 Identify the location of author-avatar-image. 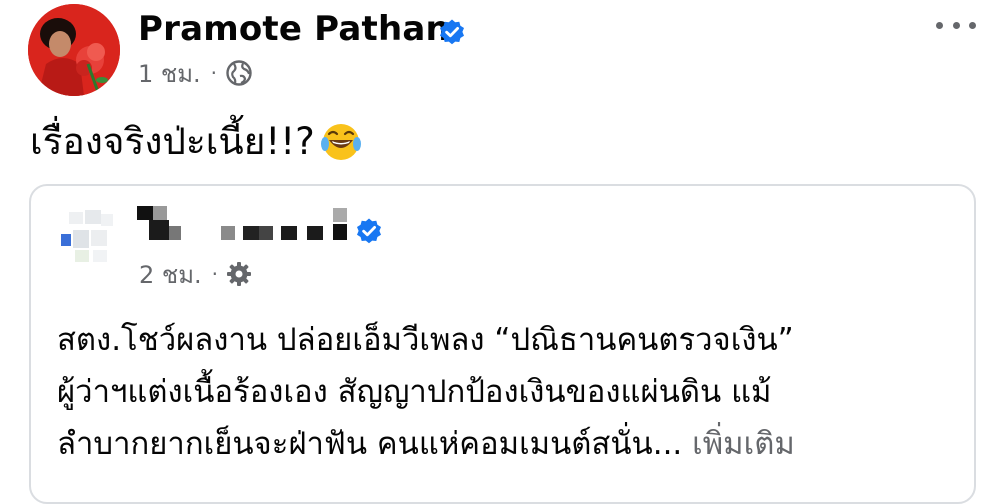
(74, 50).